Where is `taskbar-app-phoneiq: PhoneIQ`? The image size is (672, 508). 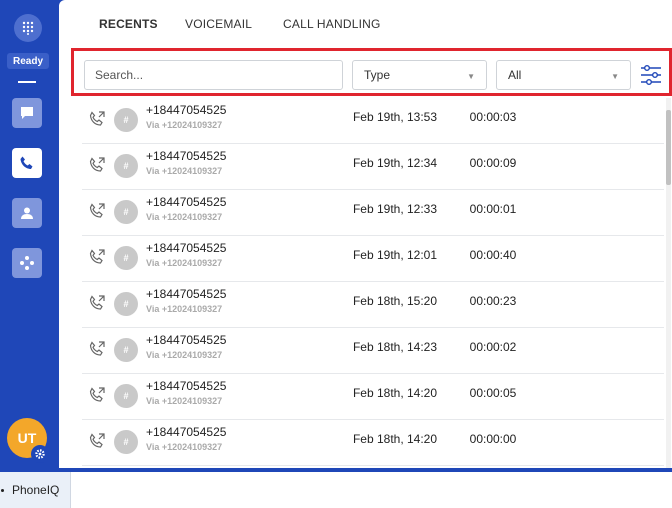 taskbar-app-phoneiq: PhoneIQ is located at coordinates (35, 490).